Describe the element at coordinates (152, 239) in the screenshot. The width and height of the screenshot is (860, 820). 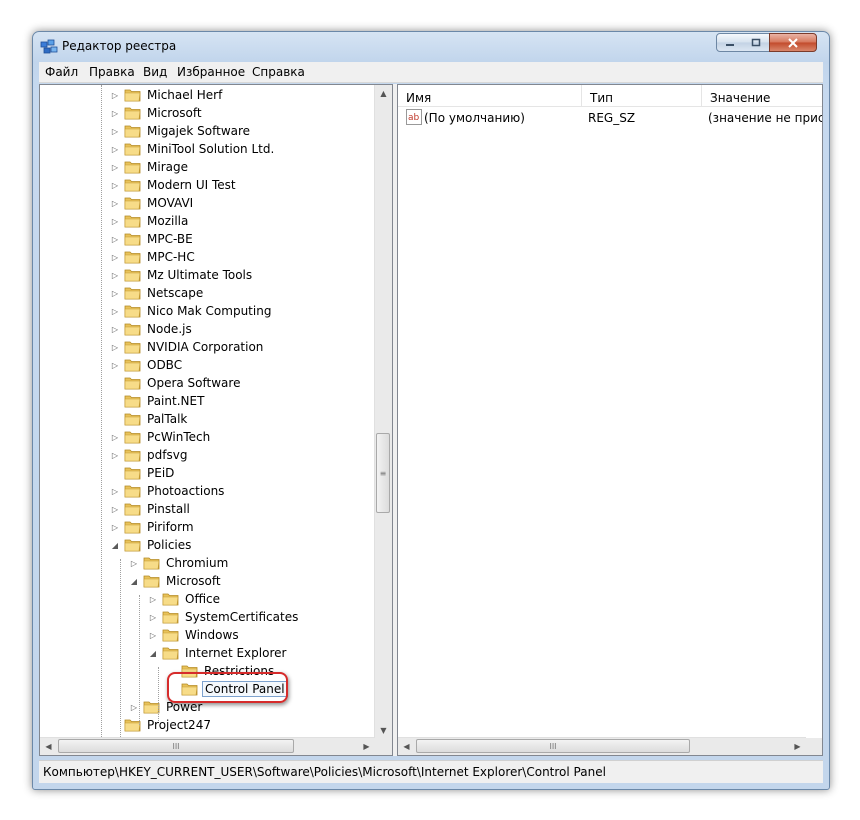
I see `tree-item: ▷ MPC-BE` at that location.